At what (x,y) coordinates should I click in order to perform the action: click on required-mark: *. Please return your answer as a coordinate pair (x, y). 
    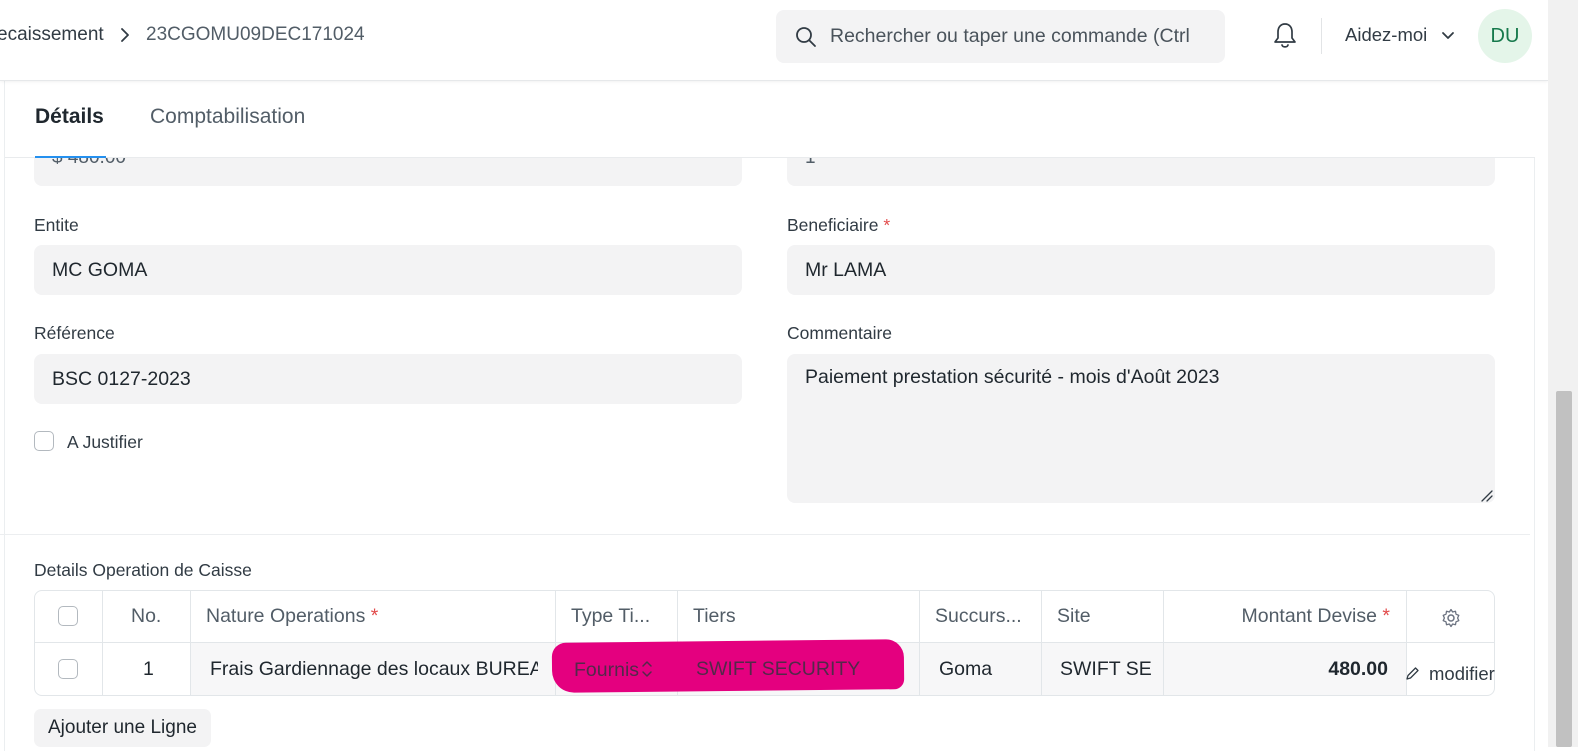
    Looking at the image, I should click on (887, 225).